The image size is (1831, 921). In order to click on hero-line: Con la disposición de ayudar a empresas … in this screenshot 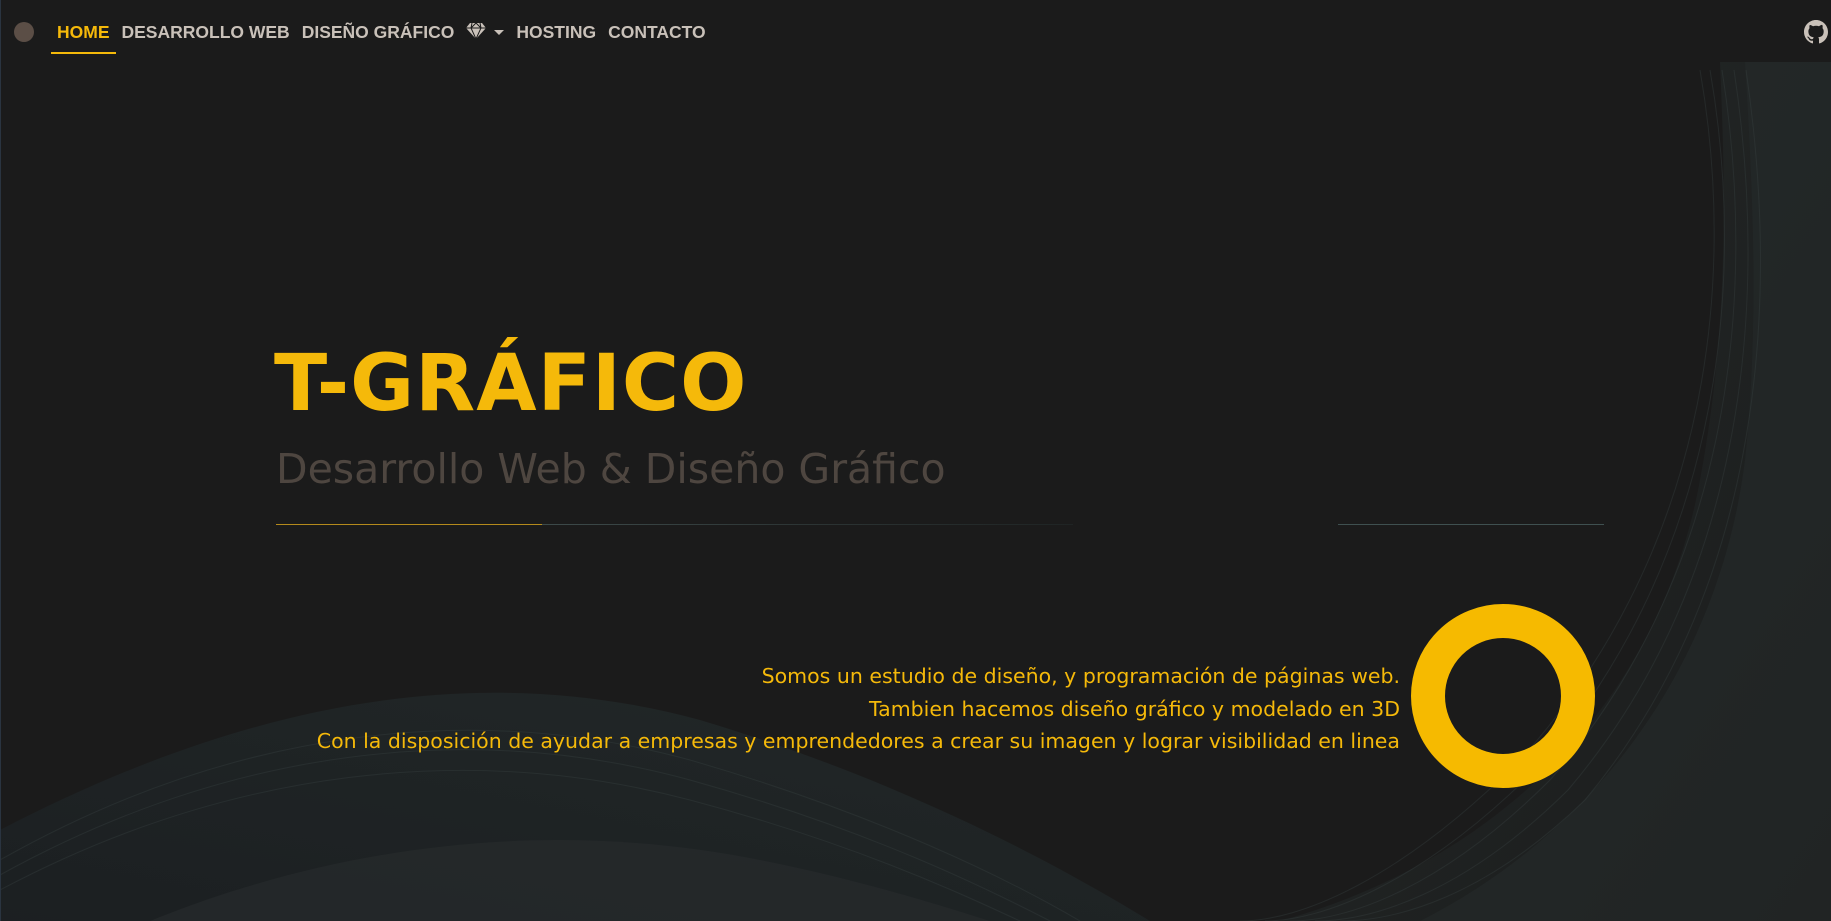, I will do `click(858, 741)`.